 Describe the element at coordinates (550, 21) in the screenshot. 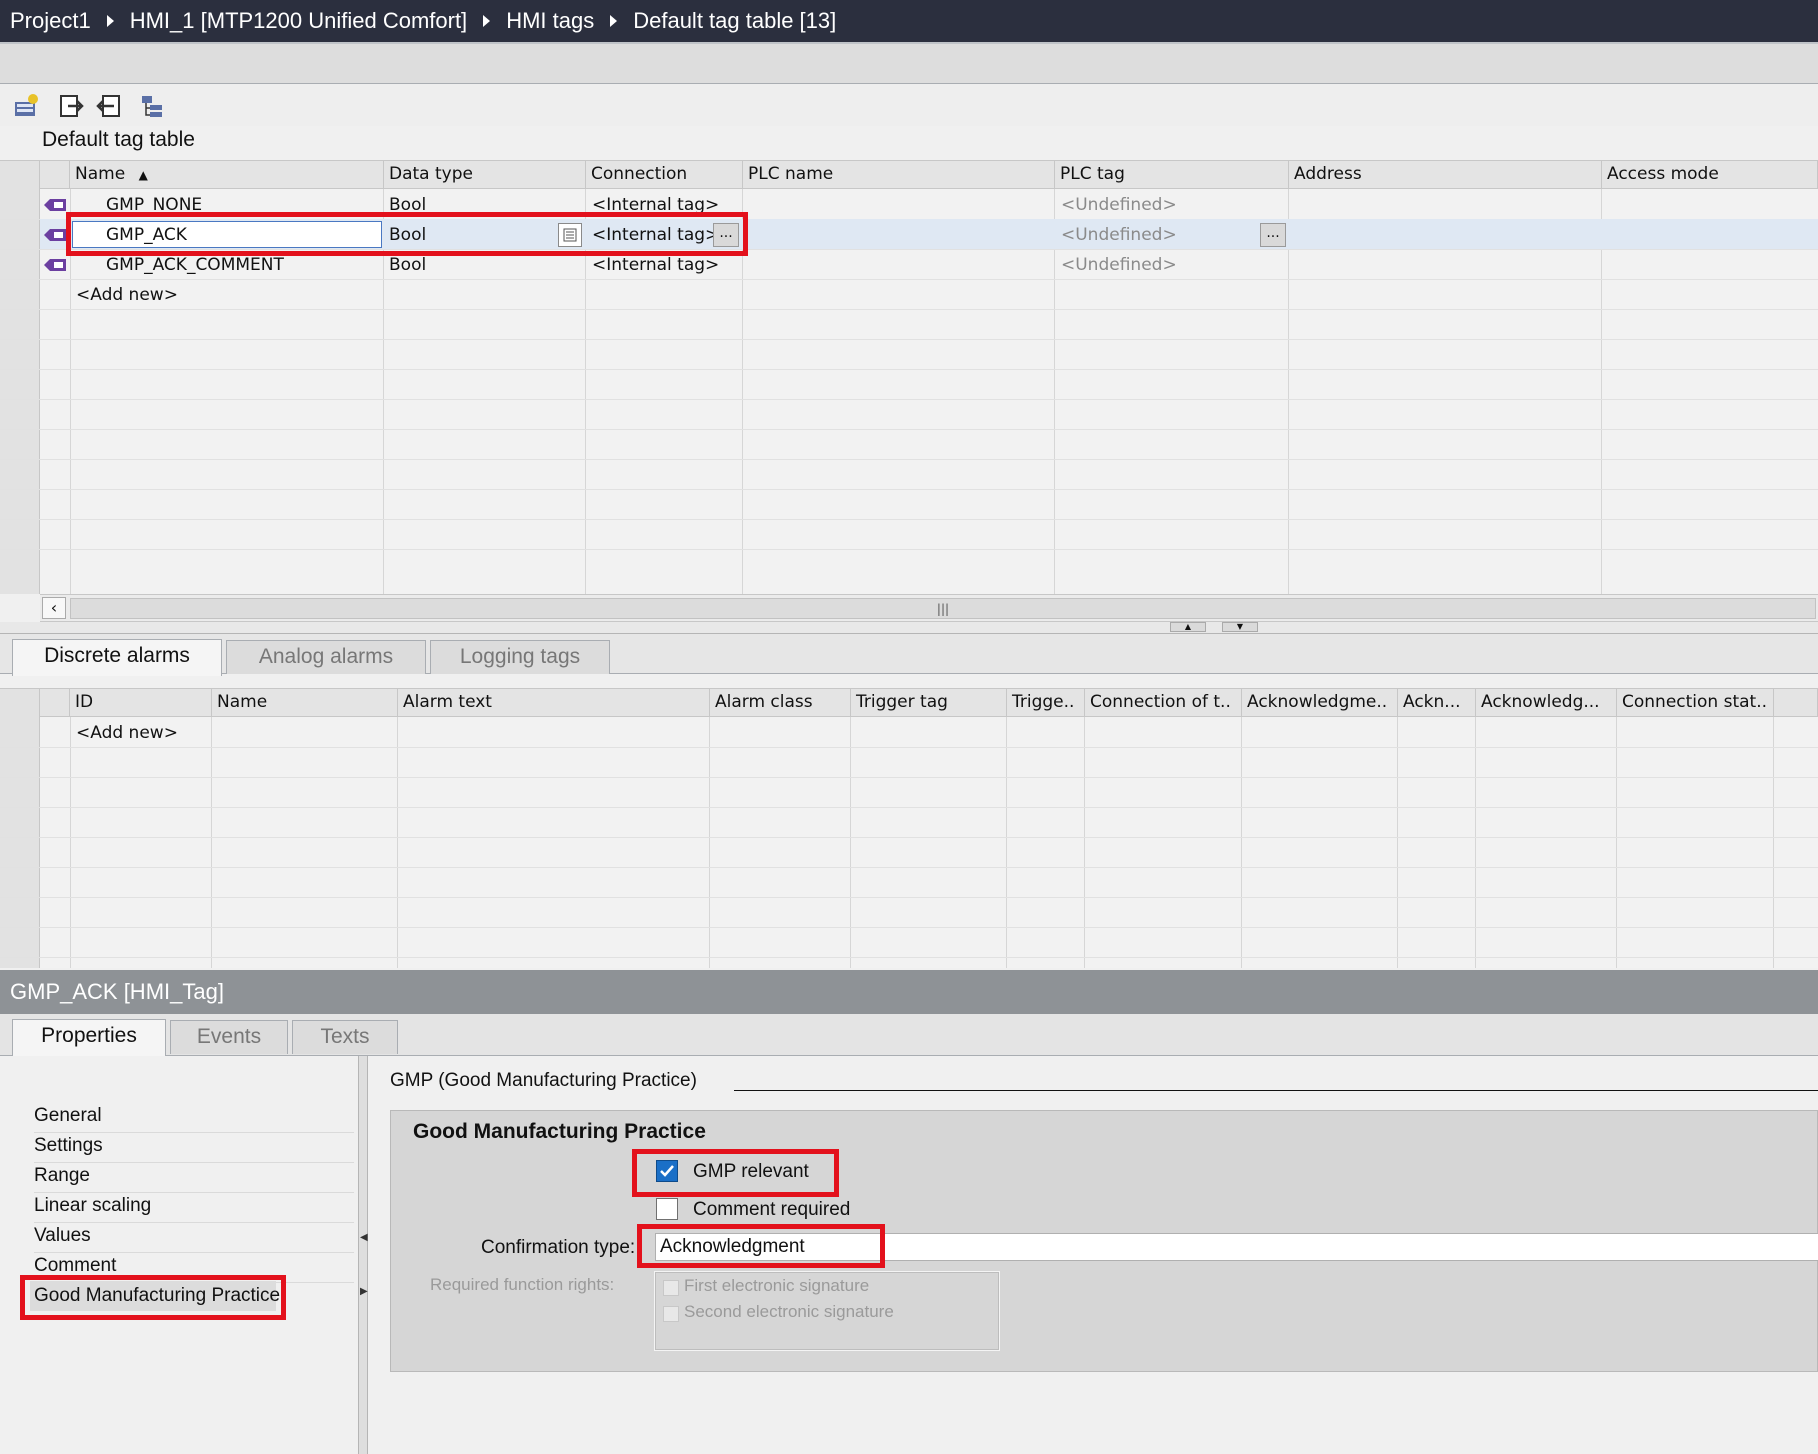

I see `breadcrumb-hmi-tags: HMI tags` at that location.